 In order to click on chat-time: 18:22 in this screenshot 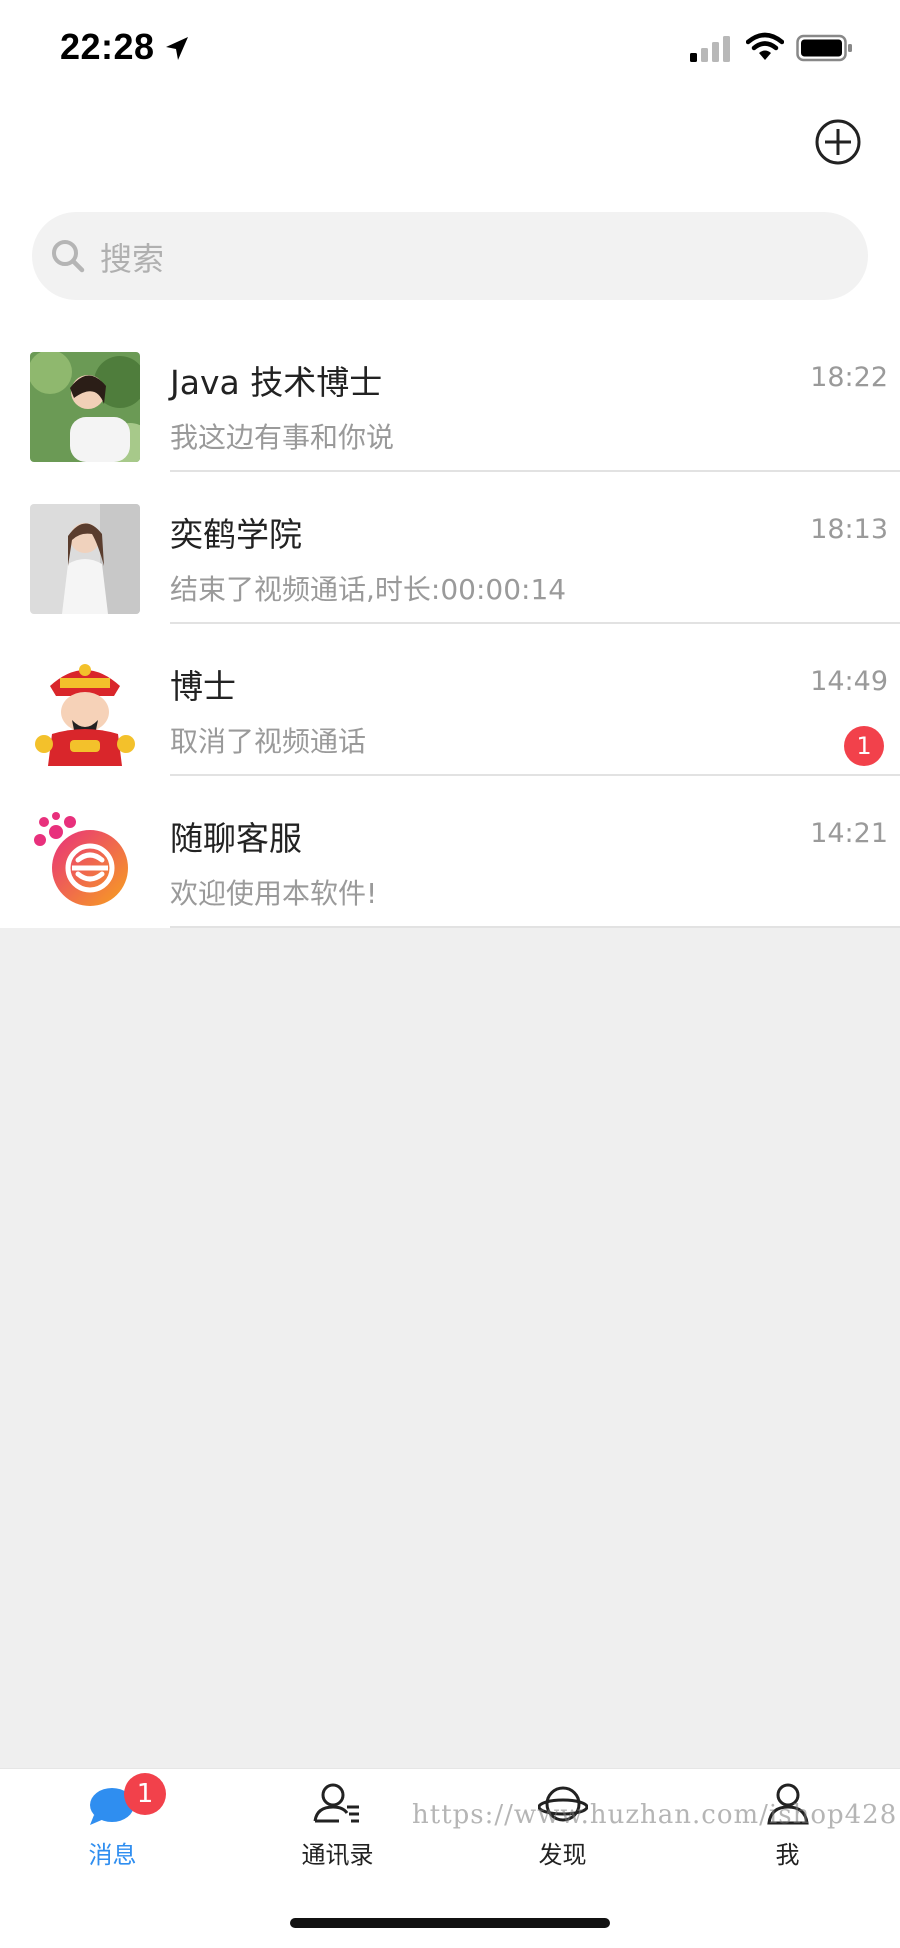, I will do `click(849, 377)`.